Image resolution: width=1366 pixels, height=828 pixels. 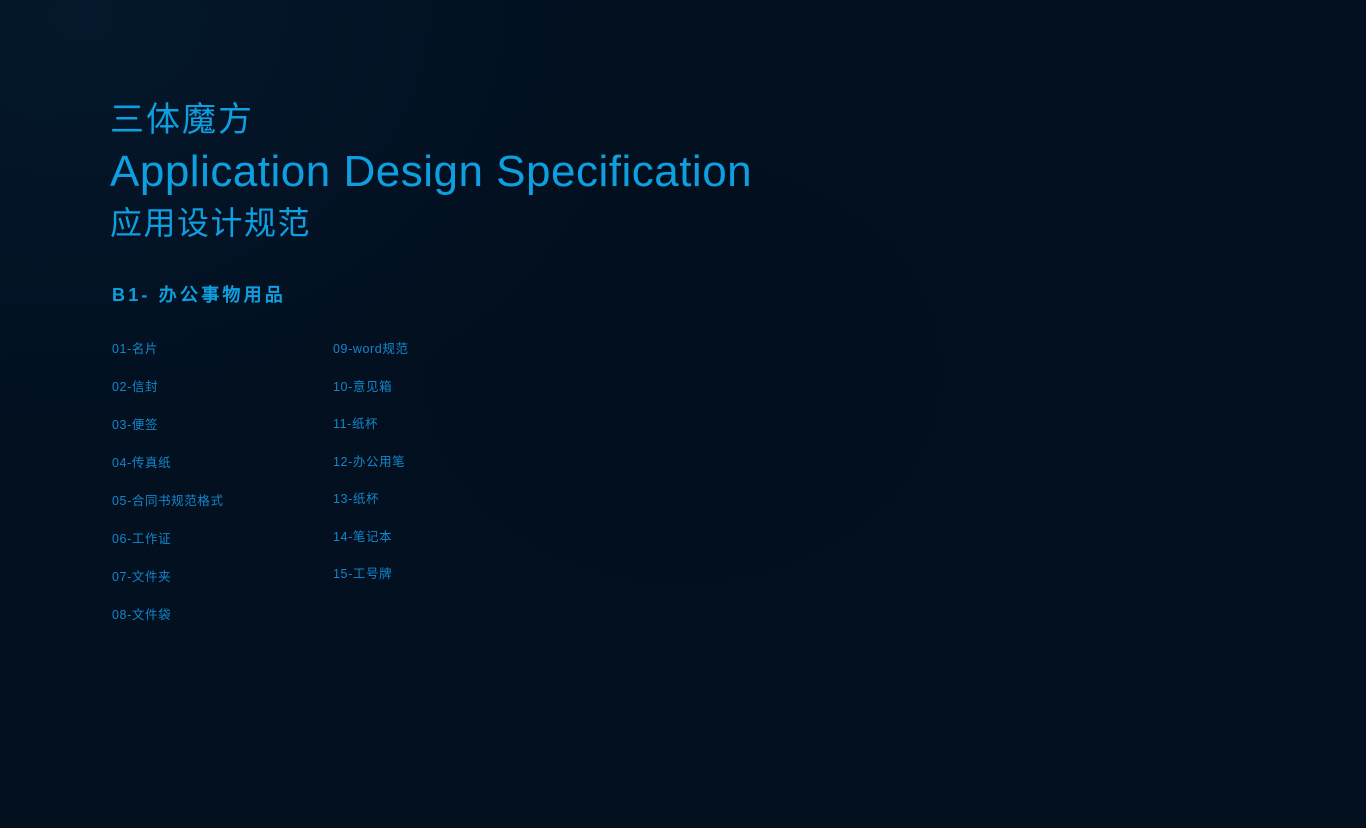 I want to click on index-item: 14-笔记本, so click(x=433, y=537).